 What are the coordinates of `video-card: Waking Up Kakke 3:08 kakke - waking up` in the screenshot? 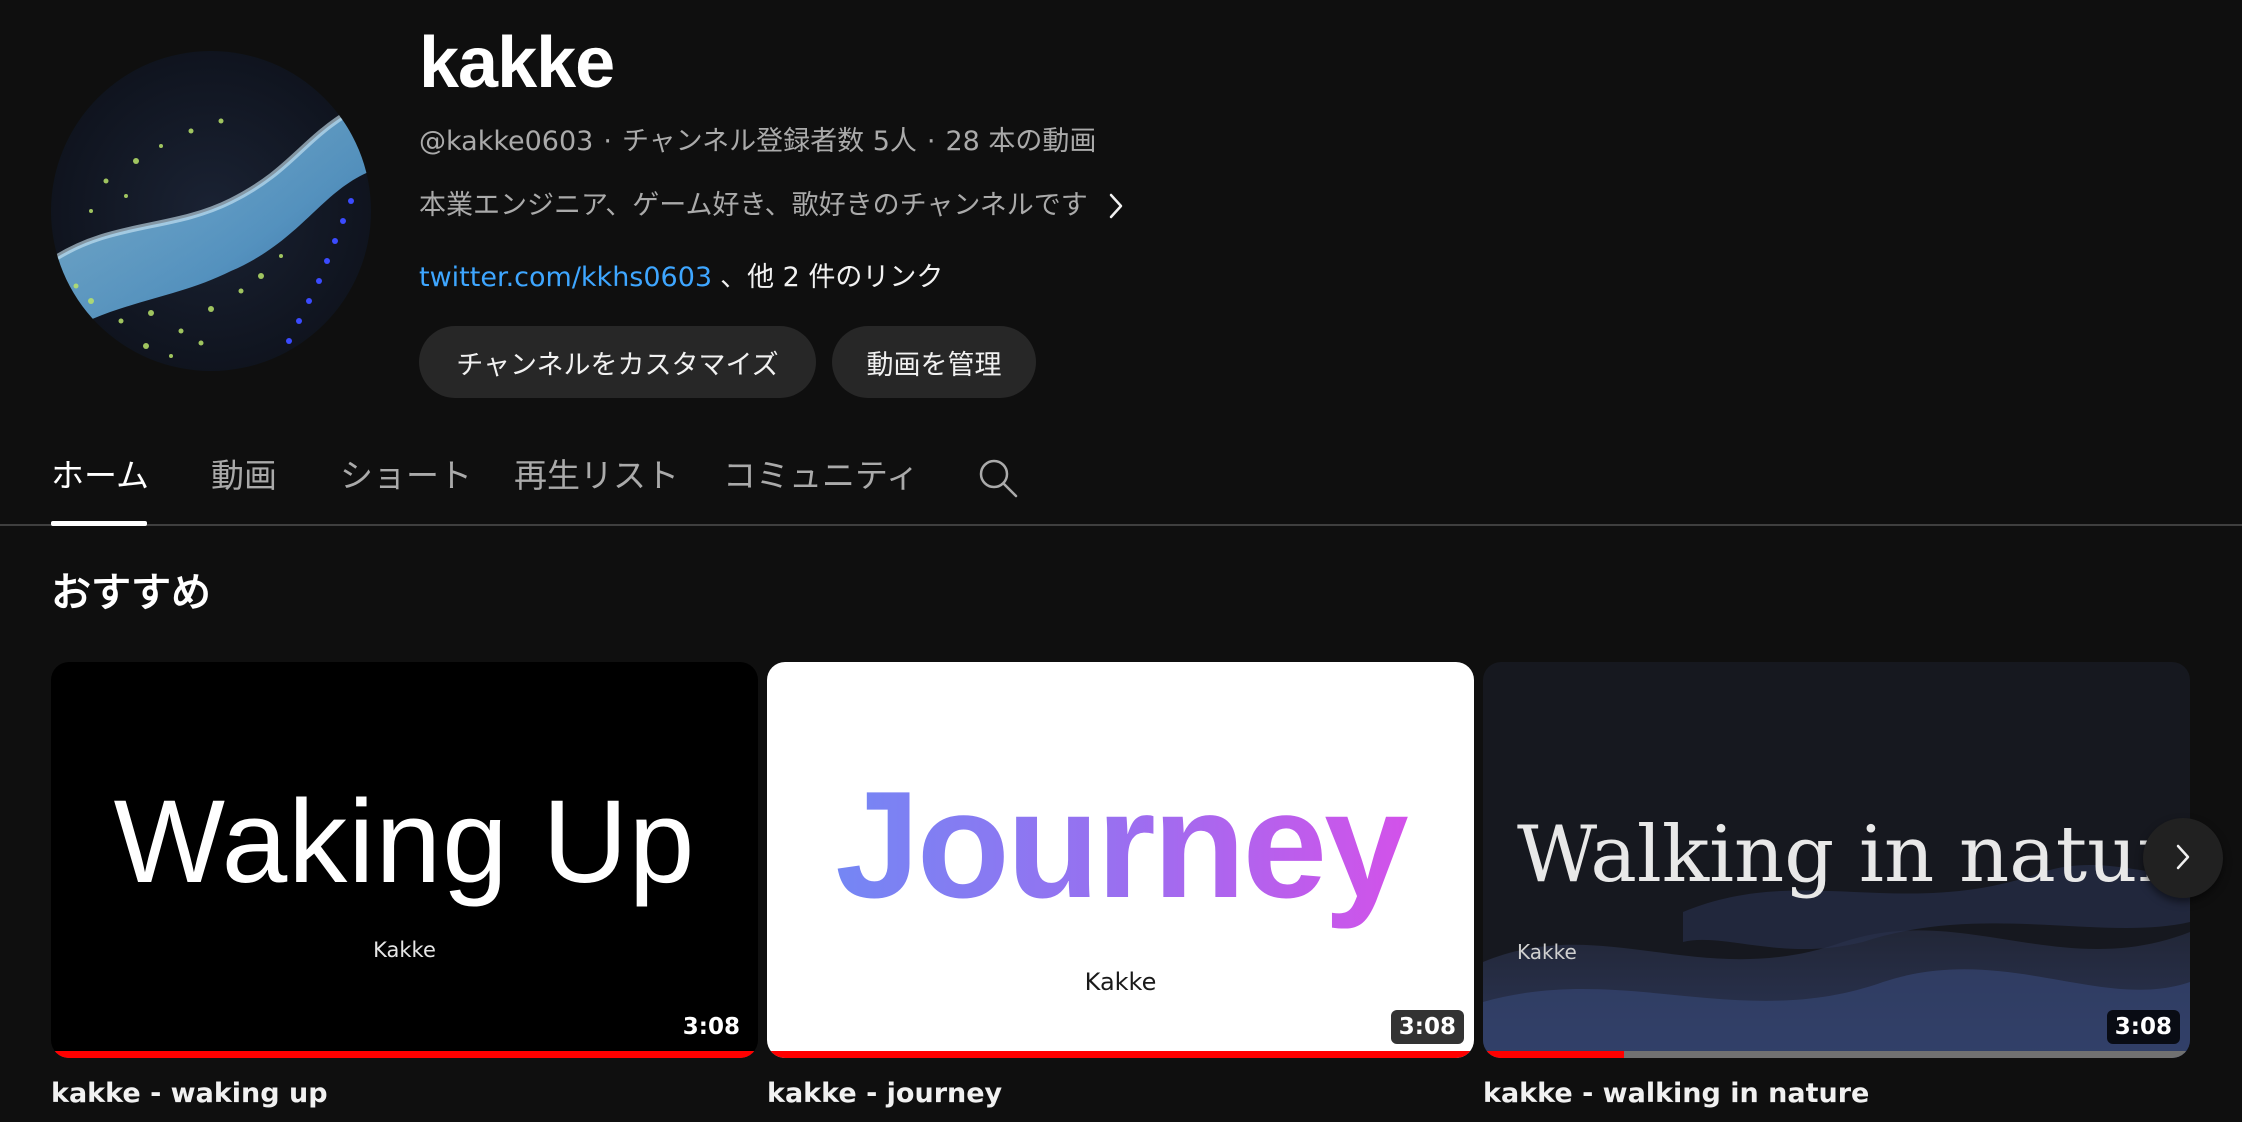 It's located at (404, 888).